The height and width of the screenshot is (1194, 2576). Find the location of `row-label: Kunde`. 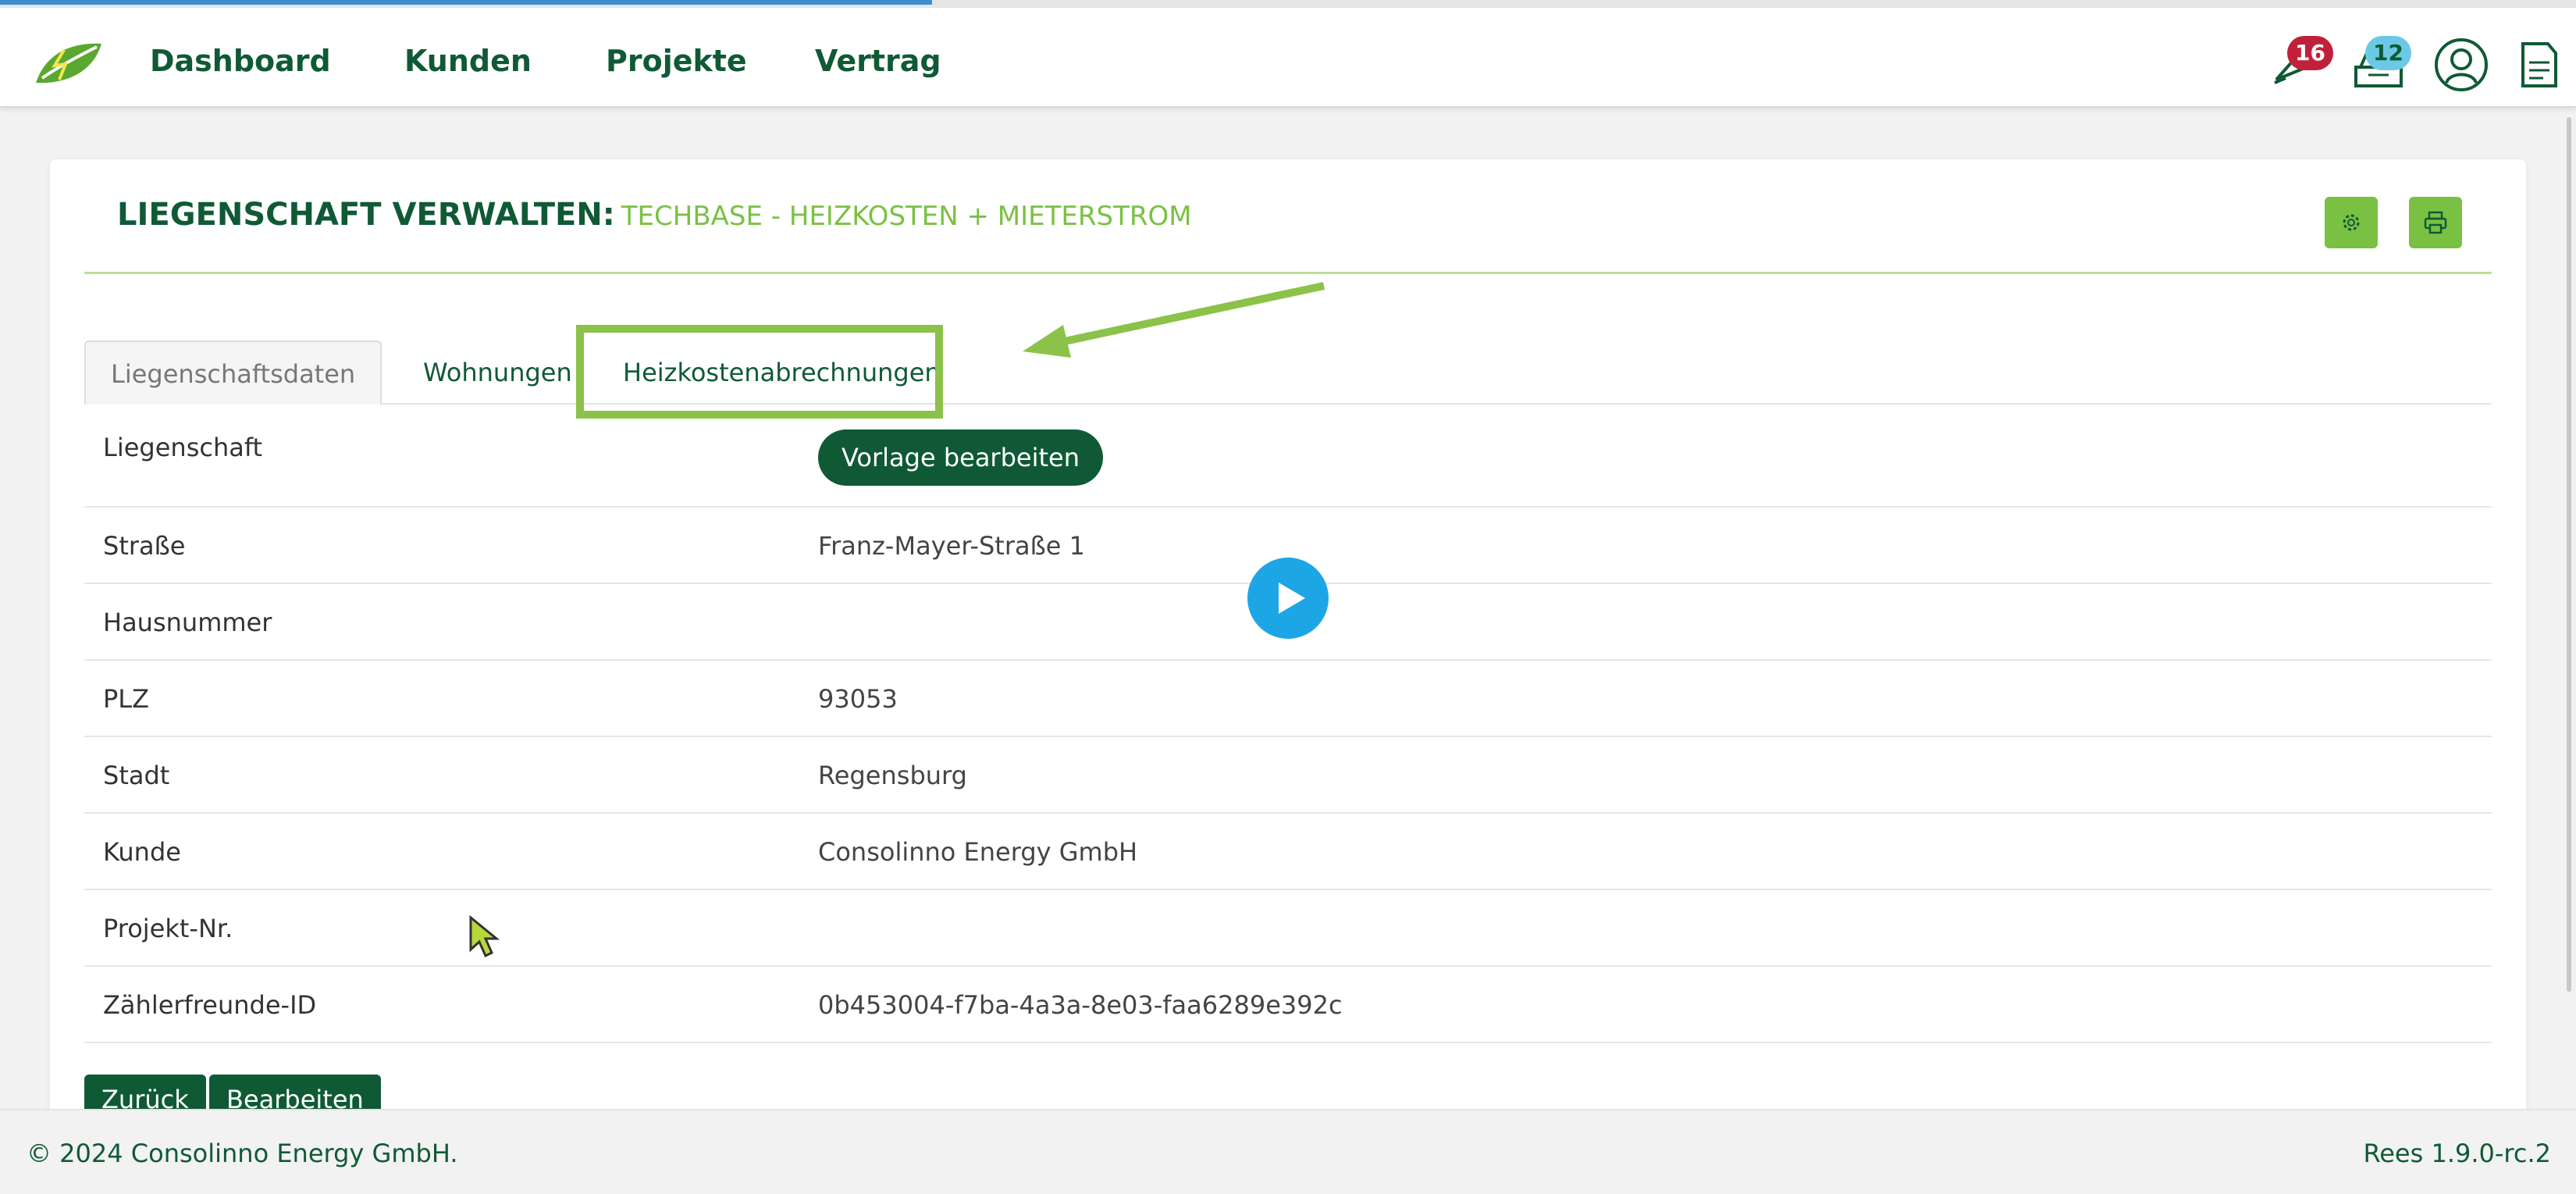

row-label: Kunde is located at coordinates (142, 852).